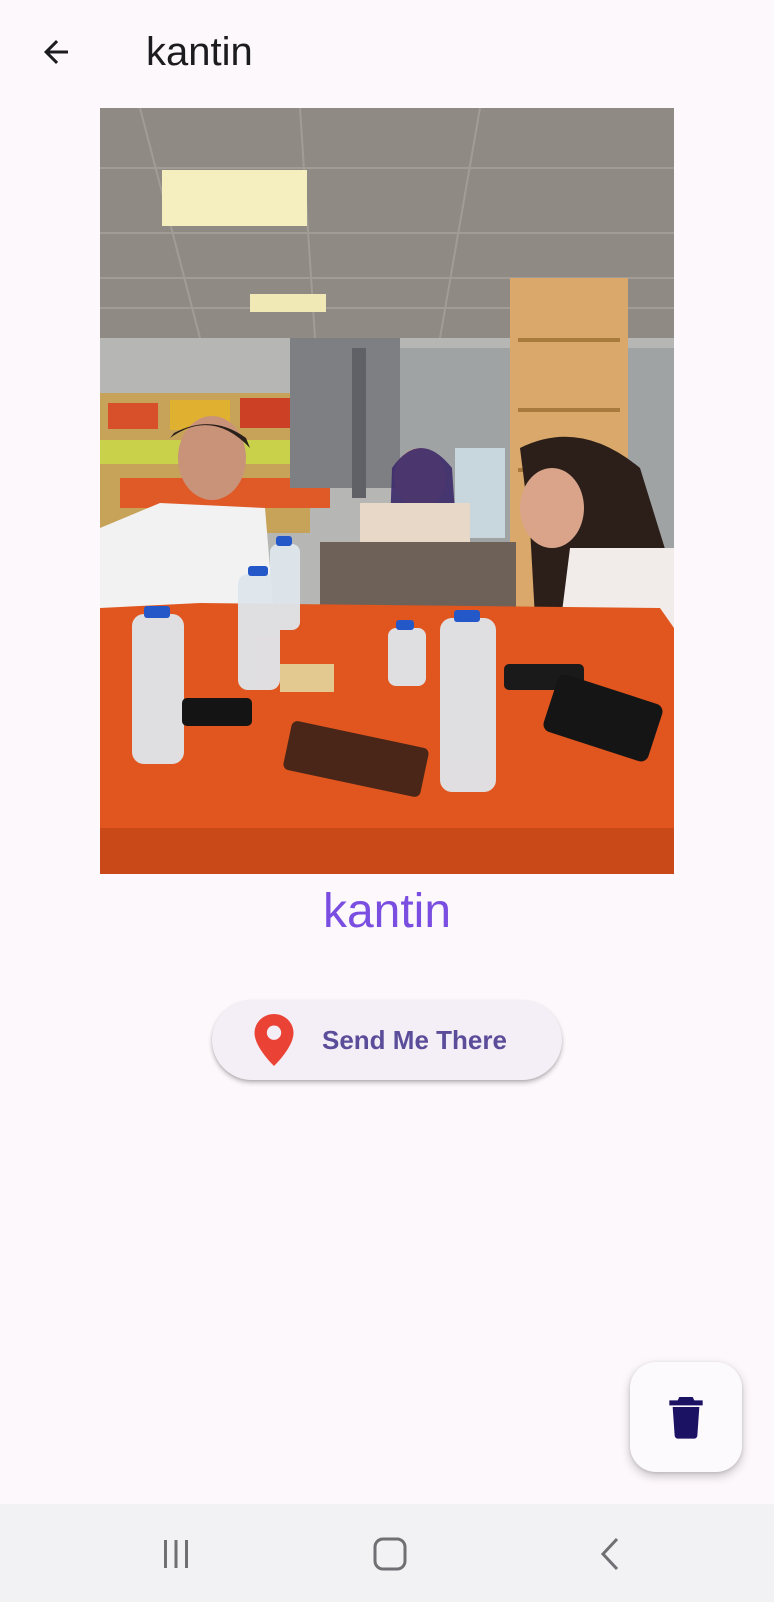 The height and width of the screenshot is (1602, 774). What do you see at coordinates (387, 911) in the screenshot?
I see `place-name: kantin` at bounding box center [387, 911].